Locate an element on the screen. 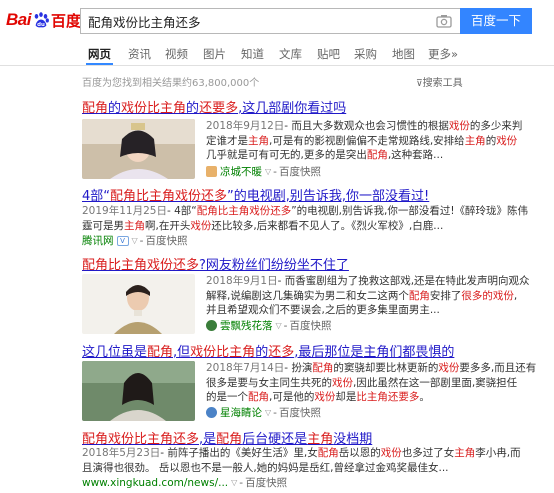  source-name: 星海睛论 is located at coordinates (241, 413).